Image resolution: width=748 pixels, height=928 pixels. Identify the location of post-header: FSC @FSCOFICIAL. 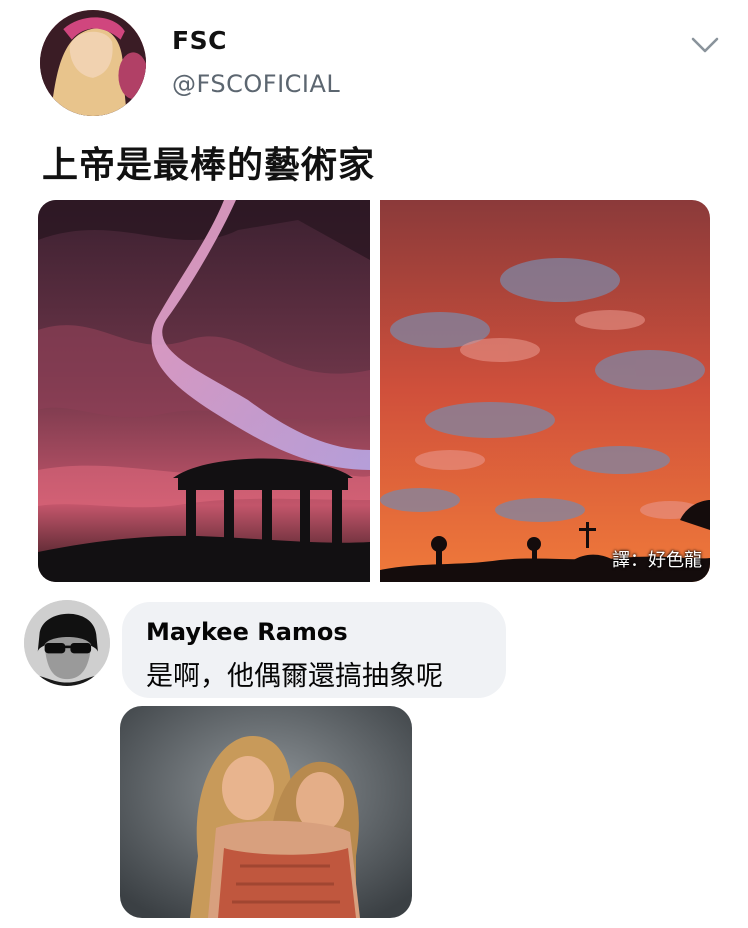
(383, 64).